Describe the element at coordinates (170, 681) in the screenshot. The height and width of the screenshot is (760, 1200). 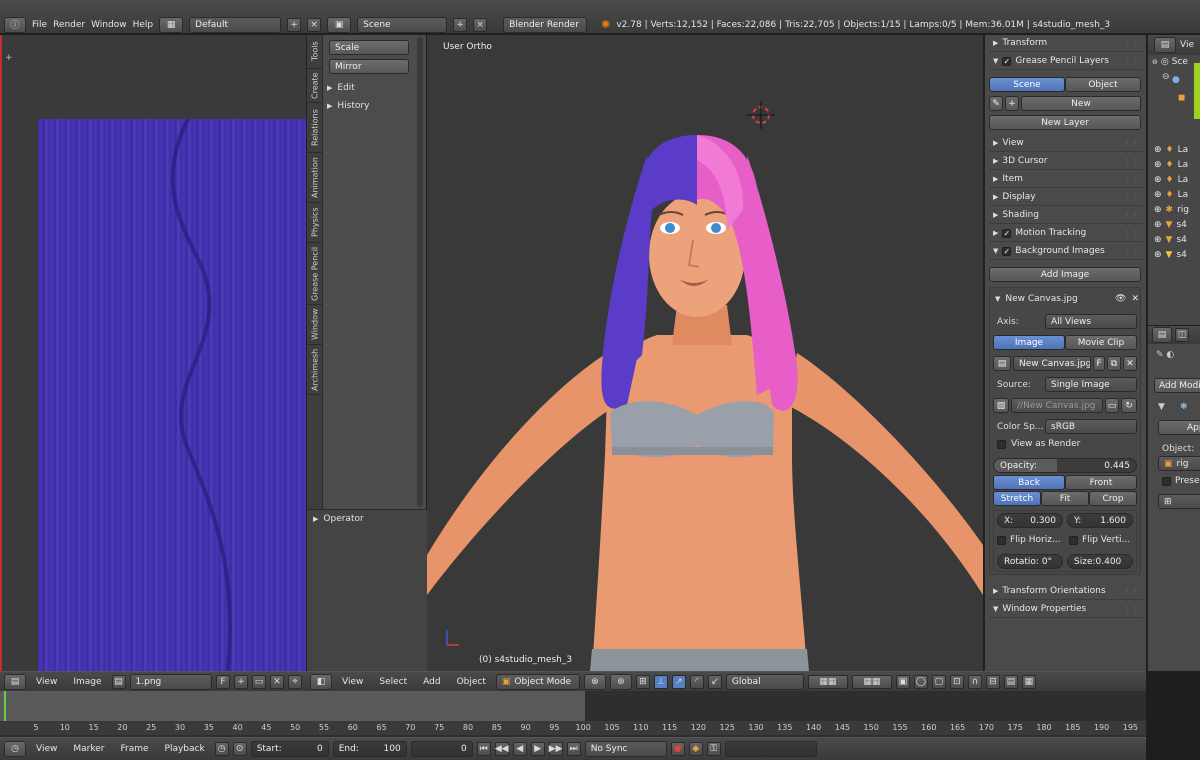
I see `image-name-field: 1.png` at that location.